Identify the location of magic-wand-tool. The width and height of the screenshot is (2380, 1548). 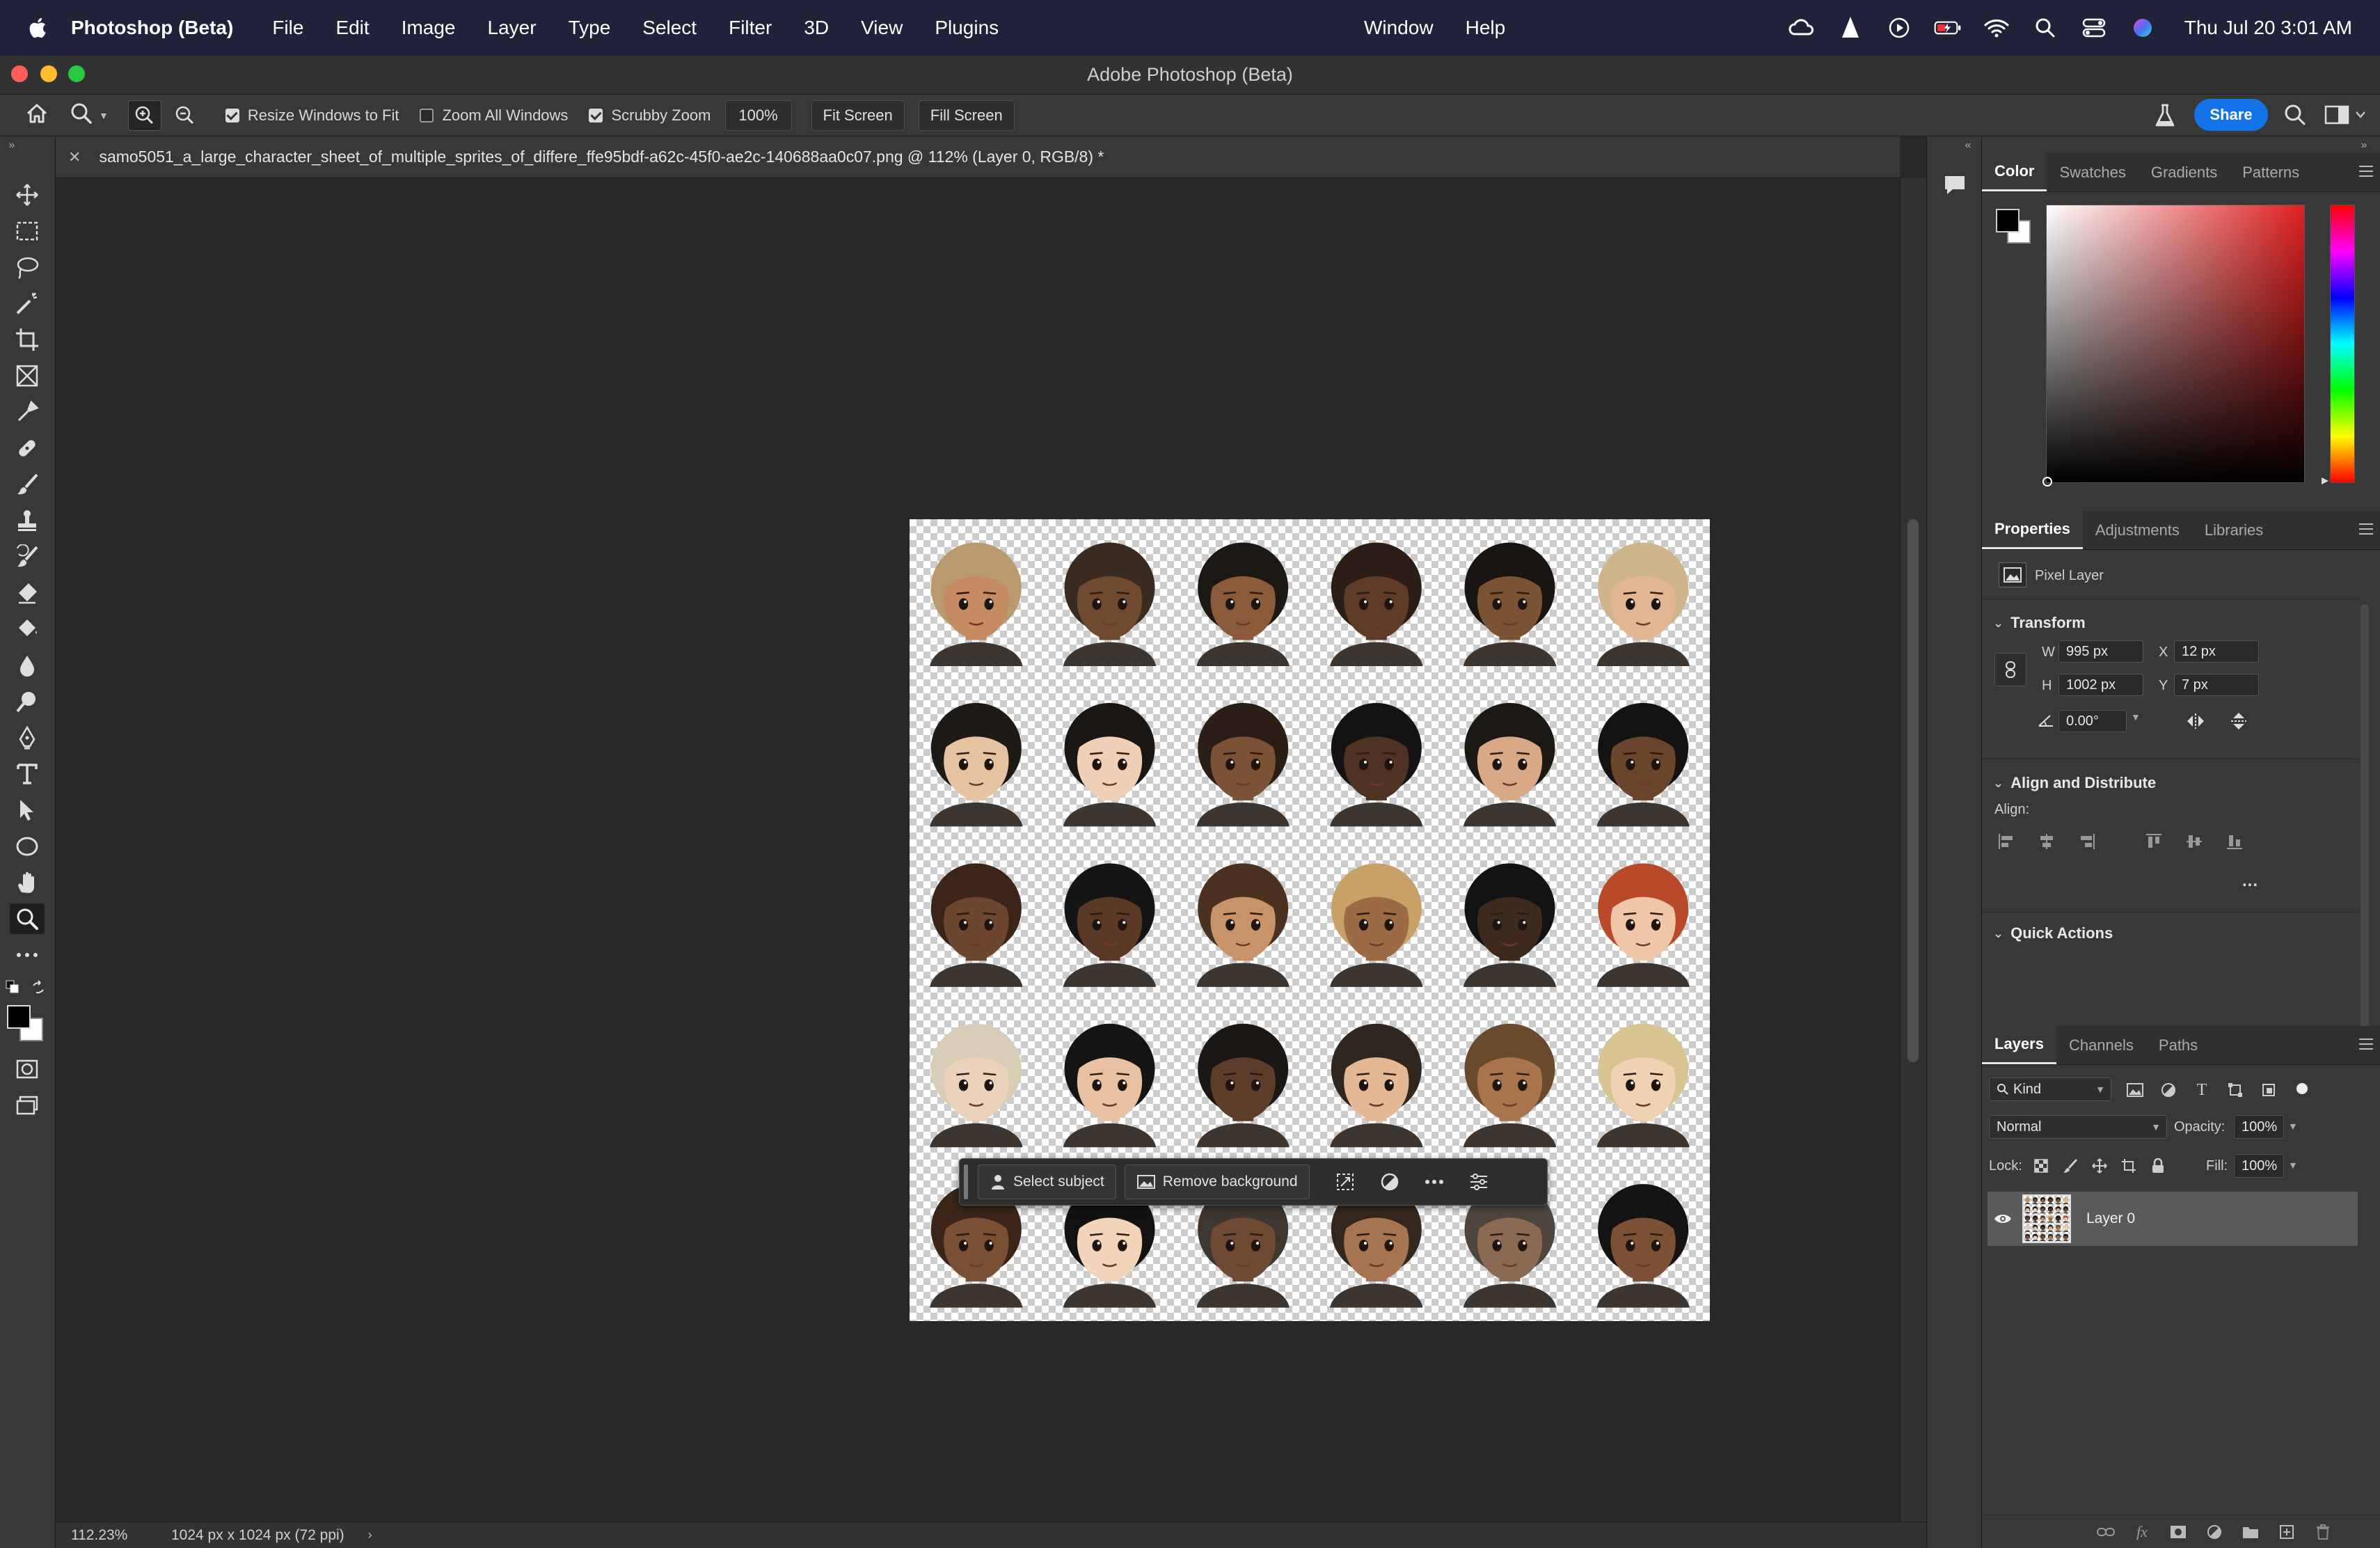
(27, 303).